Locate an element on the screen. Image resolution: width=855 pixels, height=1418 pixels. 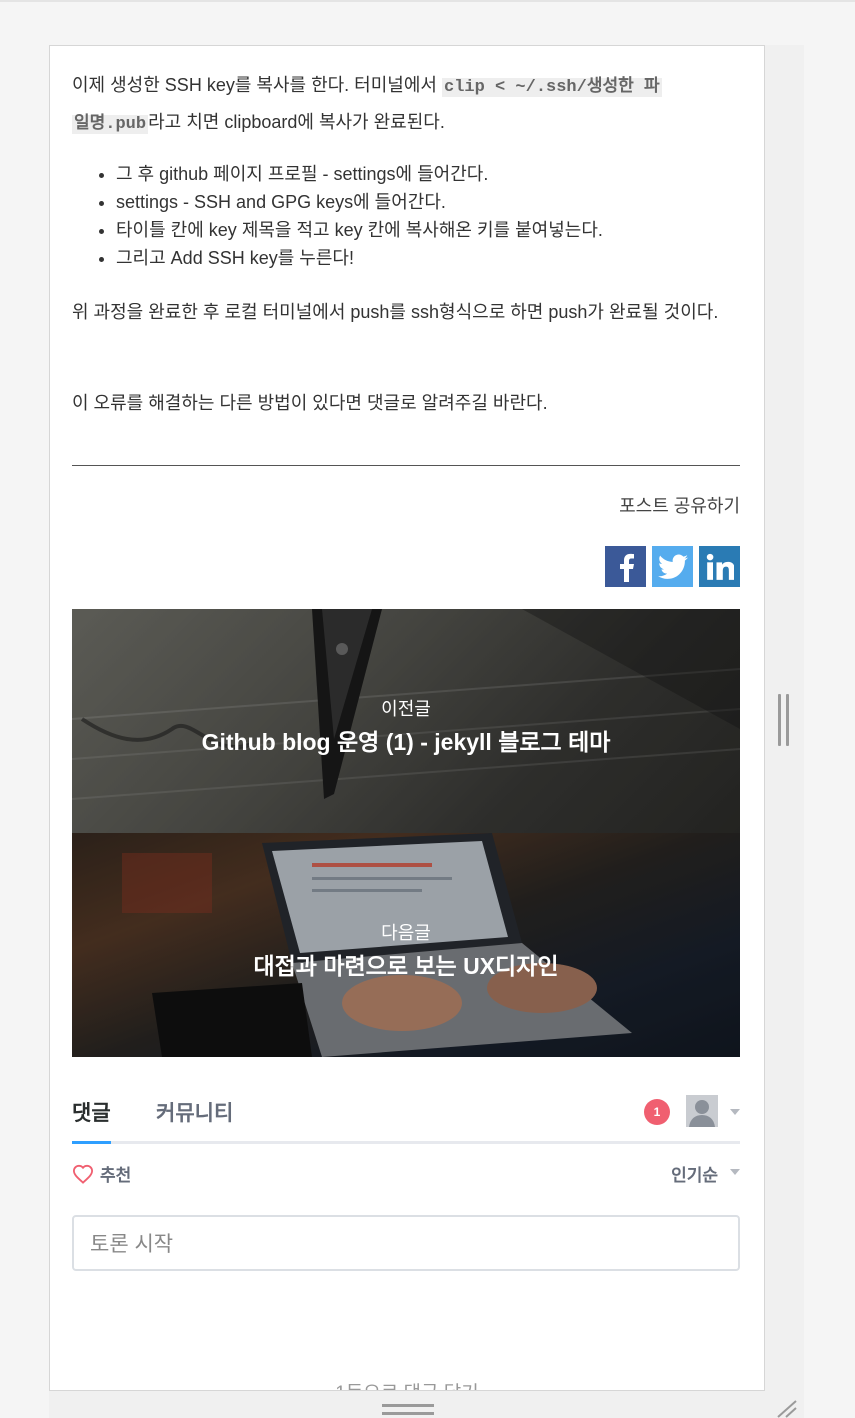
paragraph-text: 라고 치면 clipboard에 복사가 완료된다. is located at coordinates (296, 122).